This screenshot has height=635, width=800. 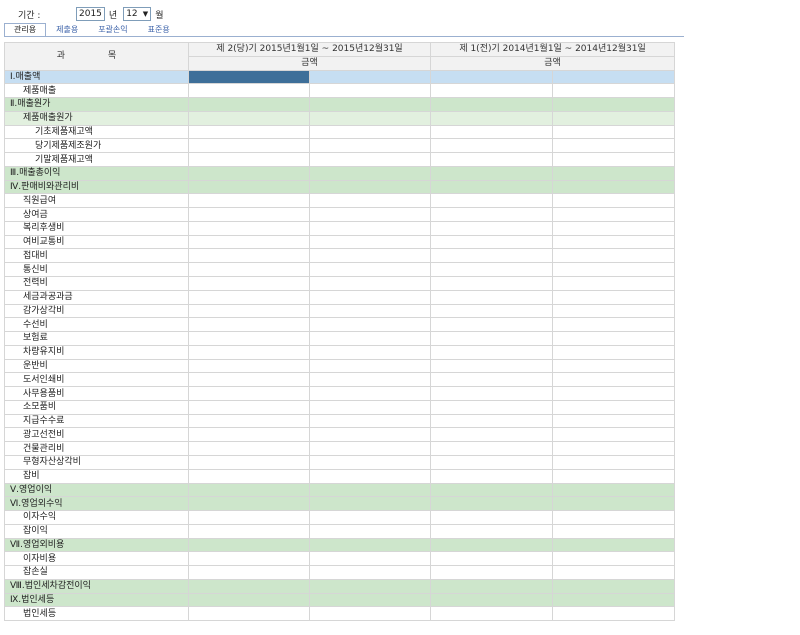 I want to click on table-row: 접대비, so click(x=340, y=256).